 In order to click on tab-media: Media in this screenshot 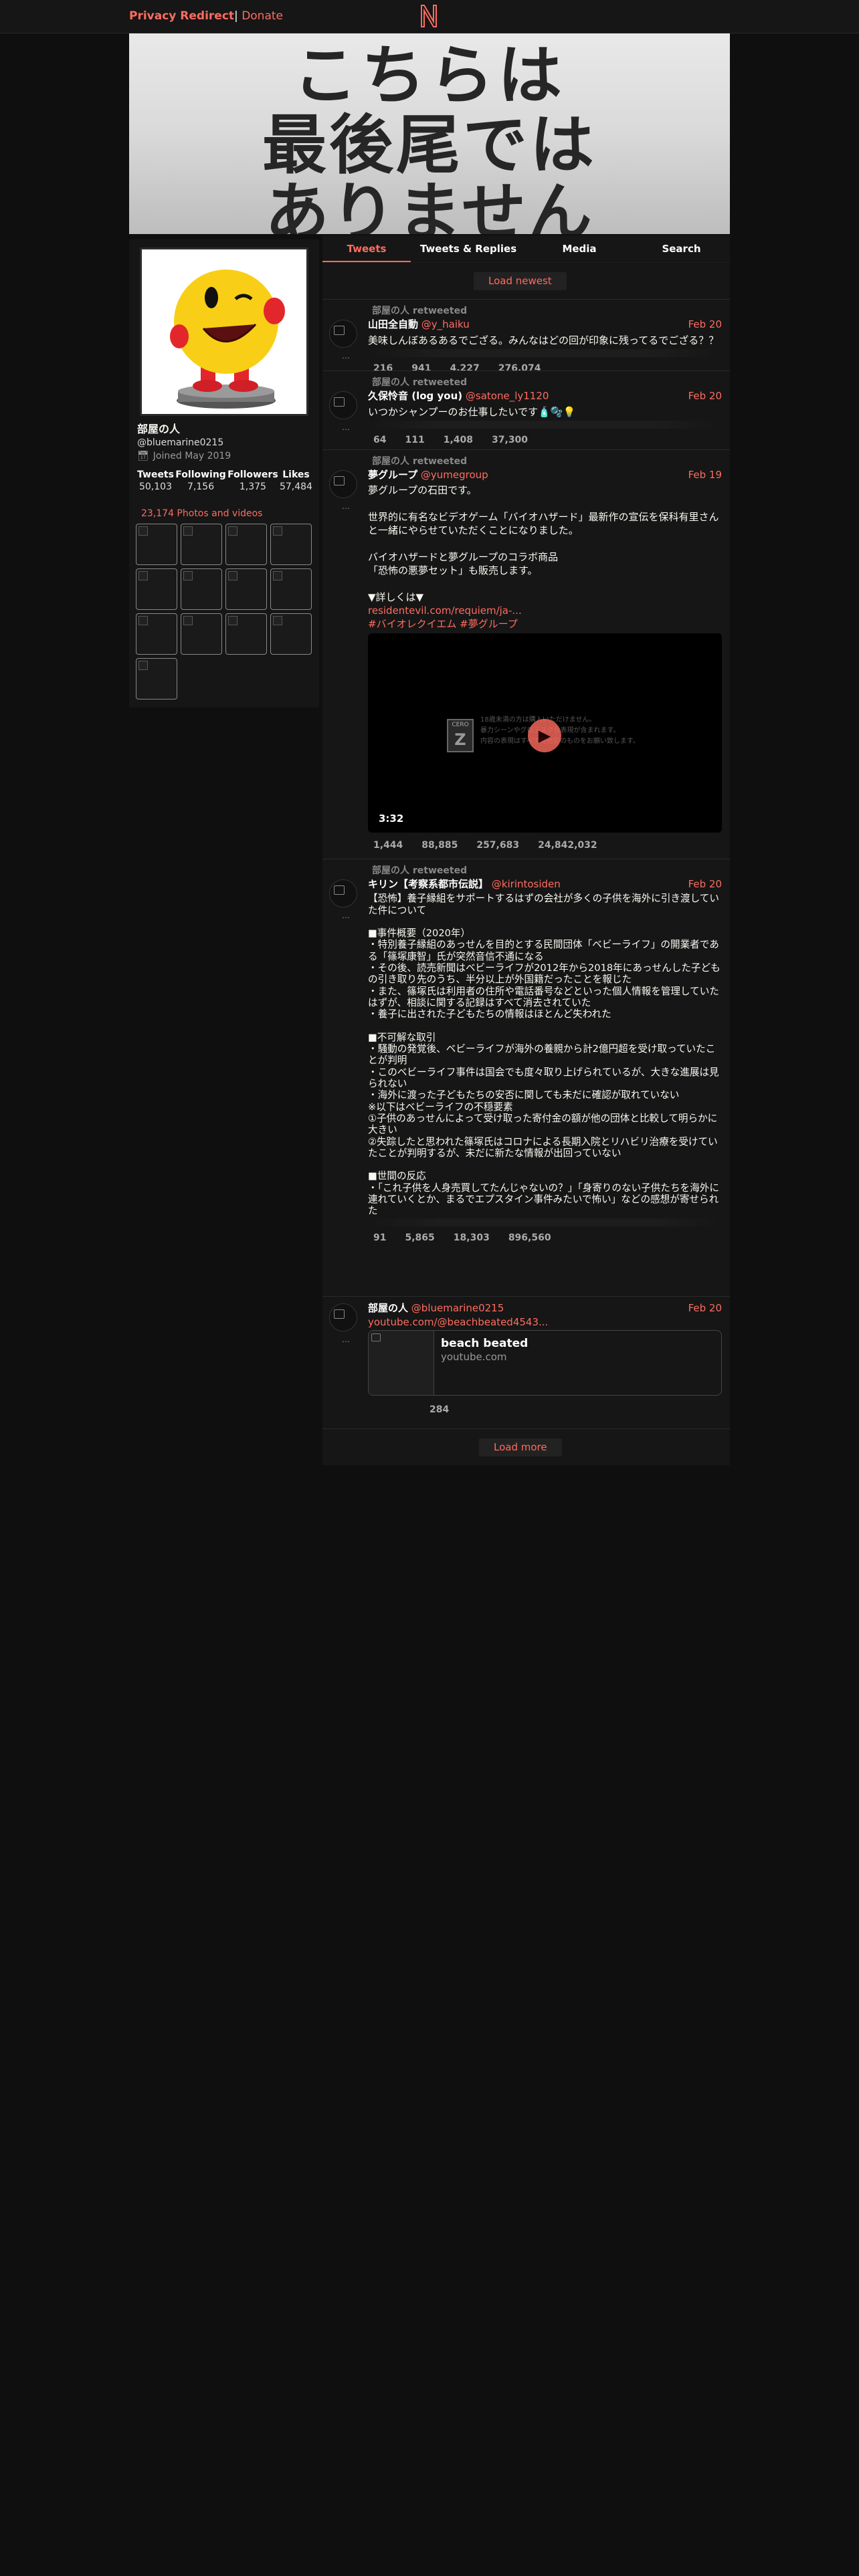, I will do `click(579, 249)`.